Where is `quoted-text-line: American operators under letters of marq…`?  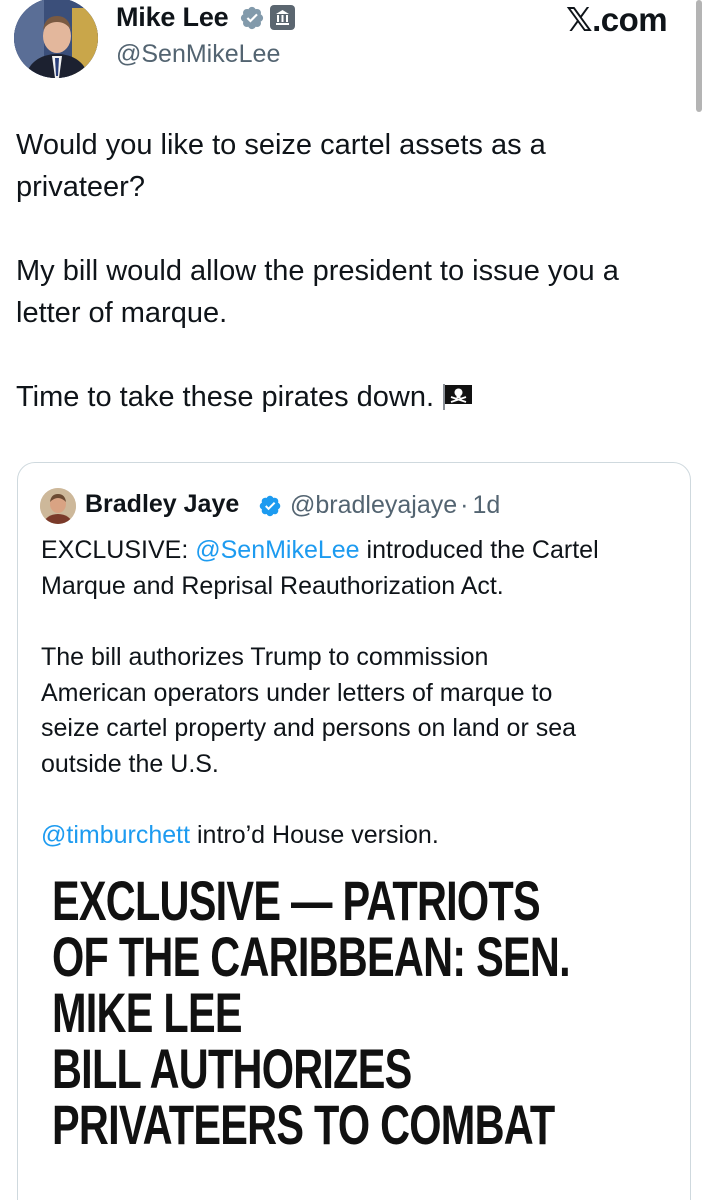 quoted-text-line: American operators under letters of marq… is located at coordinates (297, 692).